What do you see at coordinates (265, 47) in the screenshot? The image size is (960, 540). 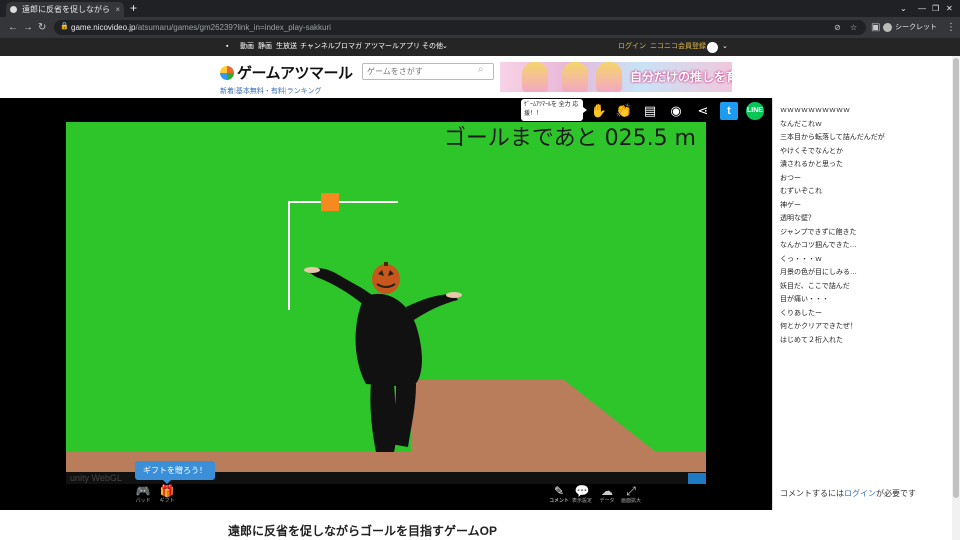 I see `nav-item-seiga: 静画` at bounding box center [265, 47].